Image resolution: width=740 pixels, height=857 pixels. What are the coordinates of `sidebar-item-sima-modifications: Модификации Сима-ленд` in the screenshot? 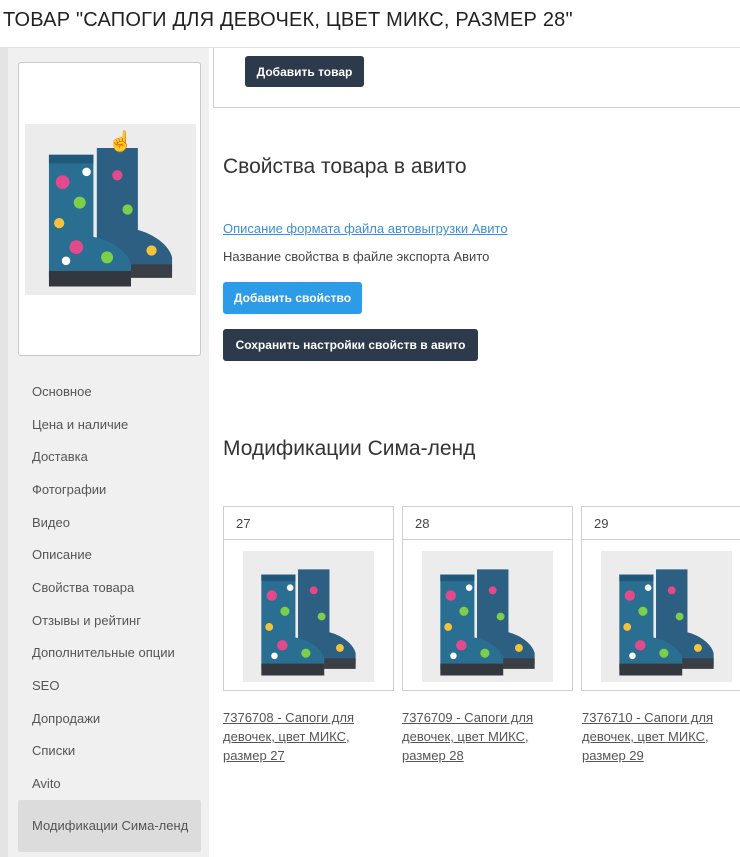 It's located at (109, 825).